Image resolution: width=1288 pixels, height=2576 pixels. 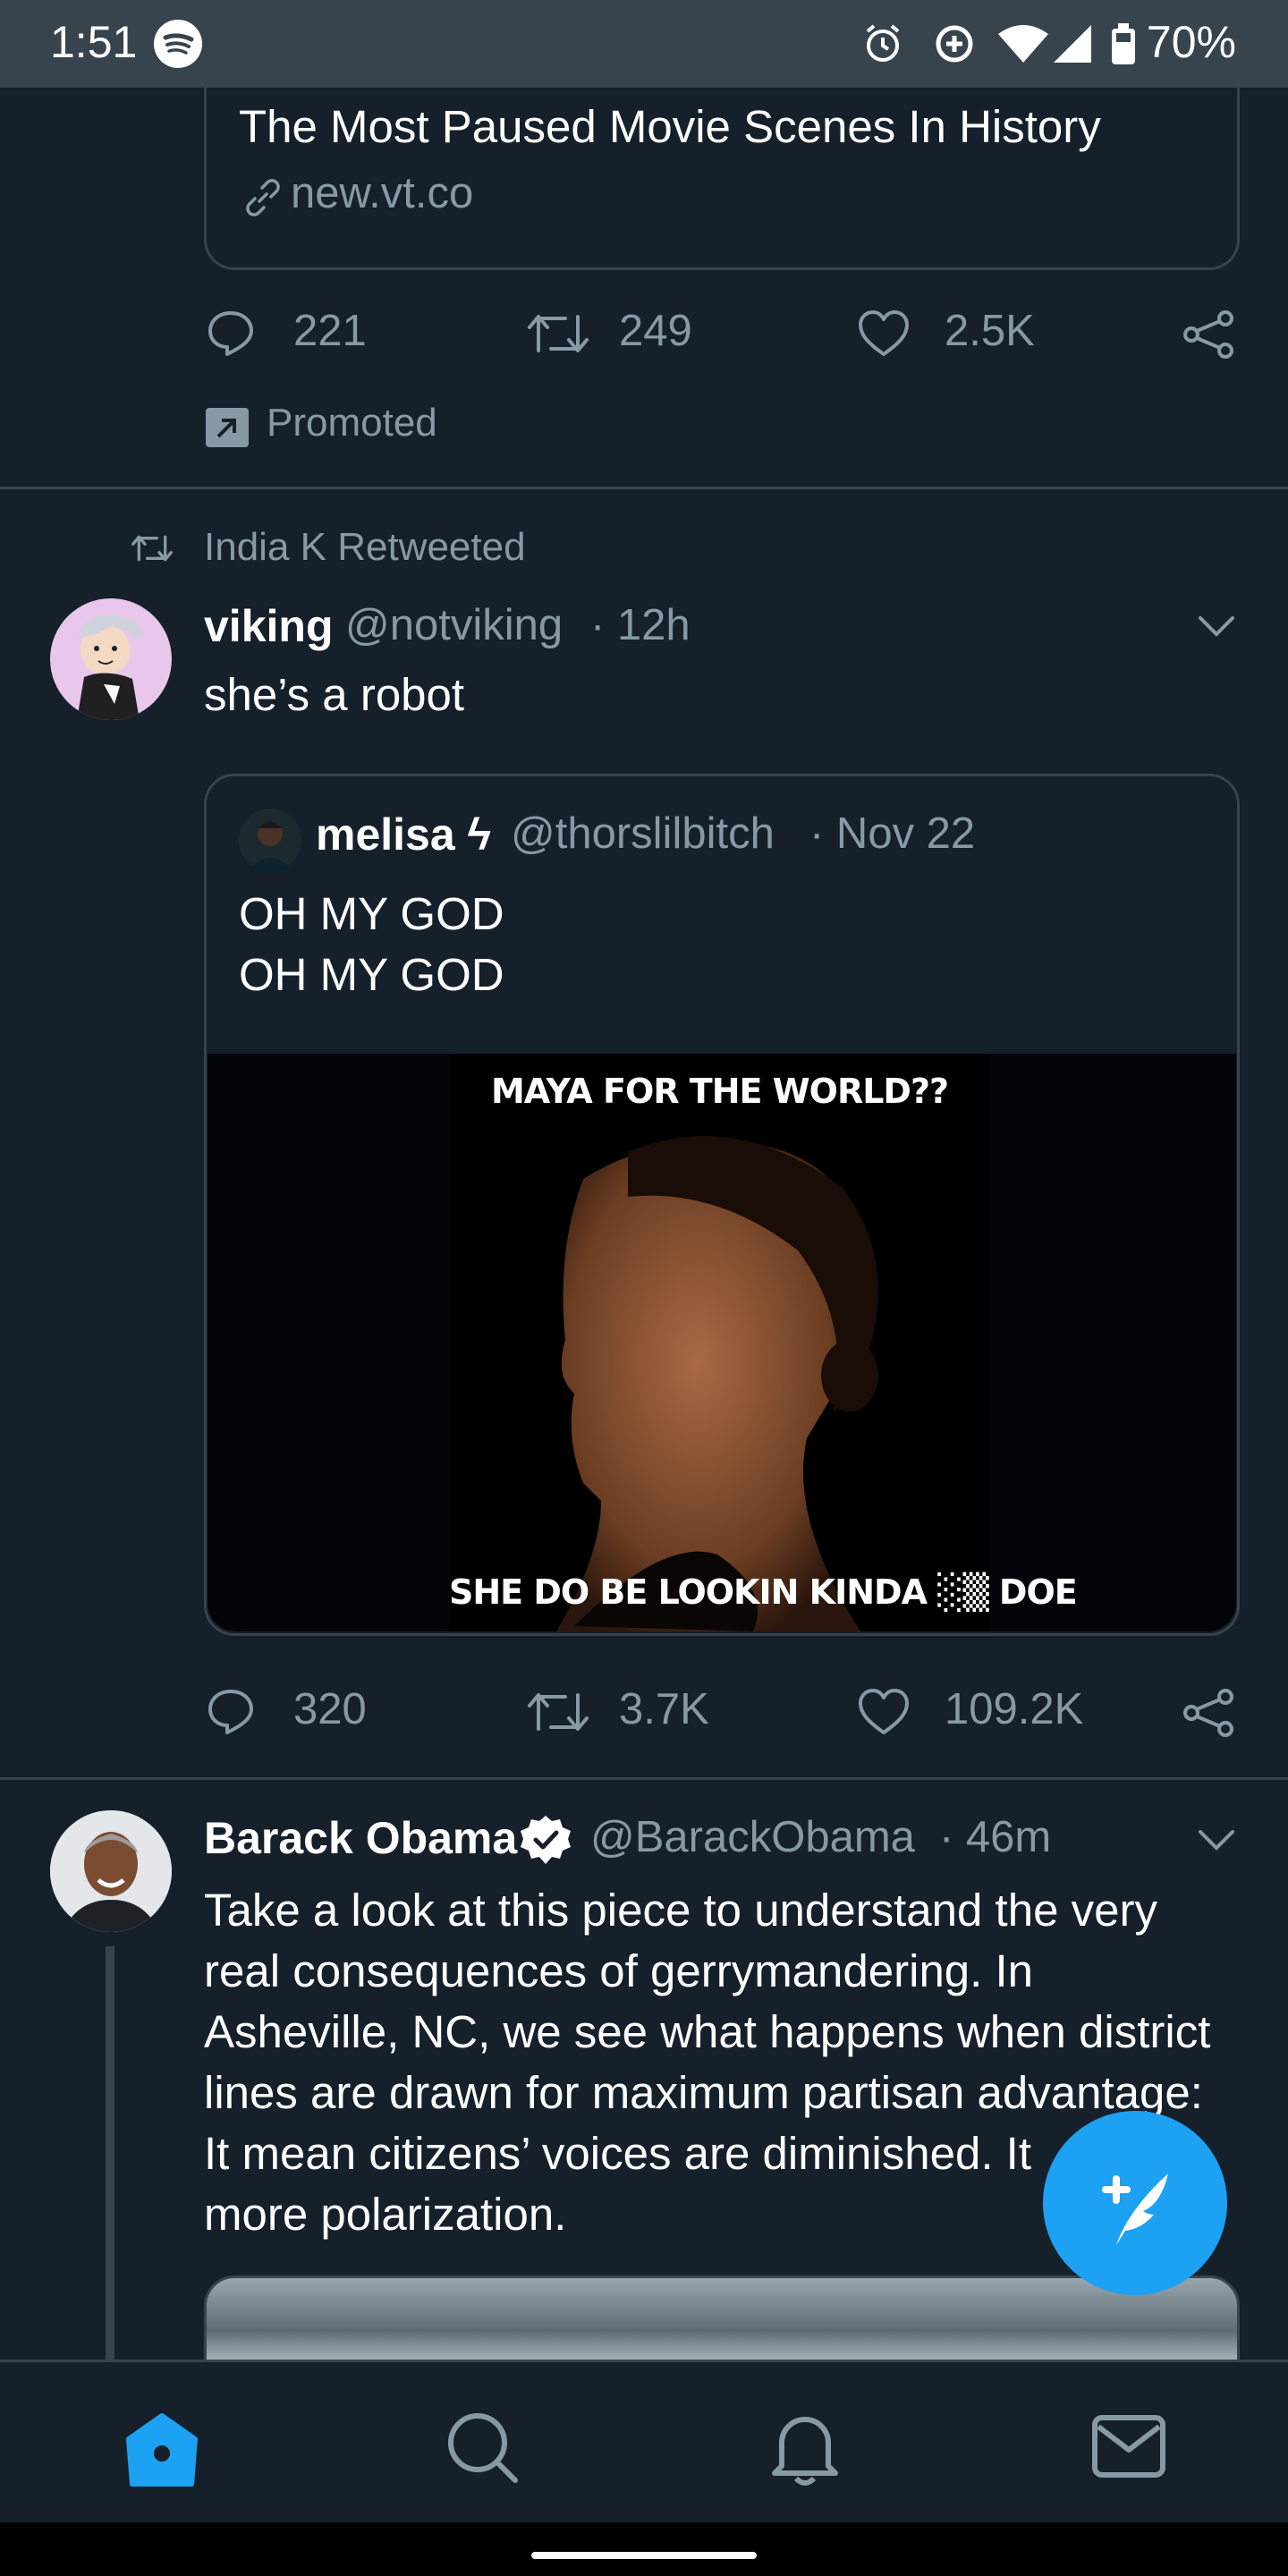 What do you see at coordinates (763, 1592) in the screenshot?
I see `media-caption-bottom: SHE DO BE LOOKIN KINDA ░▒ DOE` at bounding box center [763, 1592].